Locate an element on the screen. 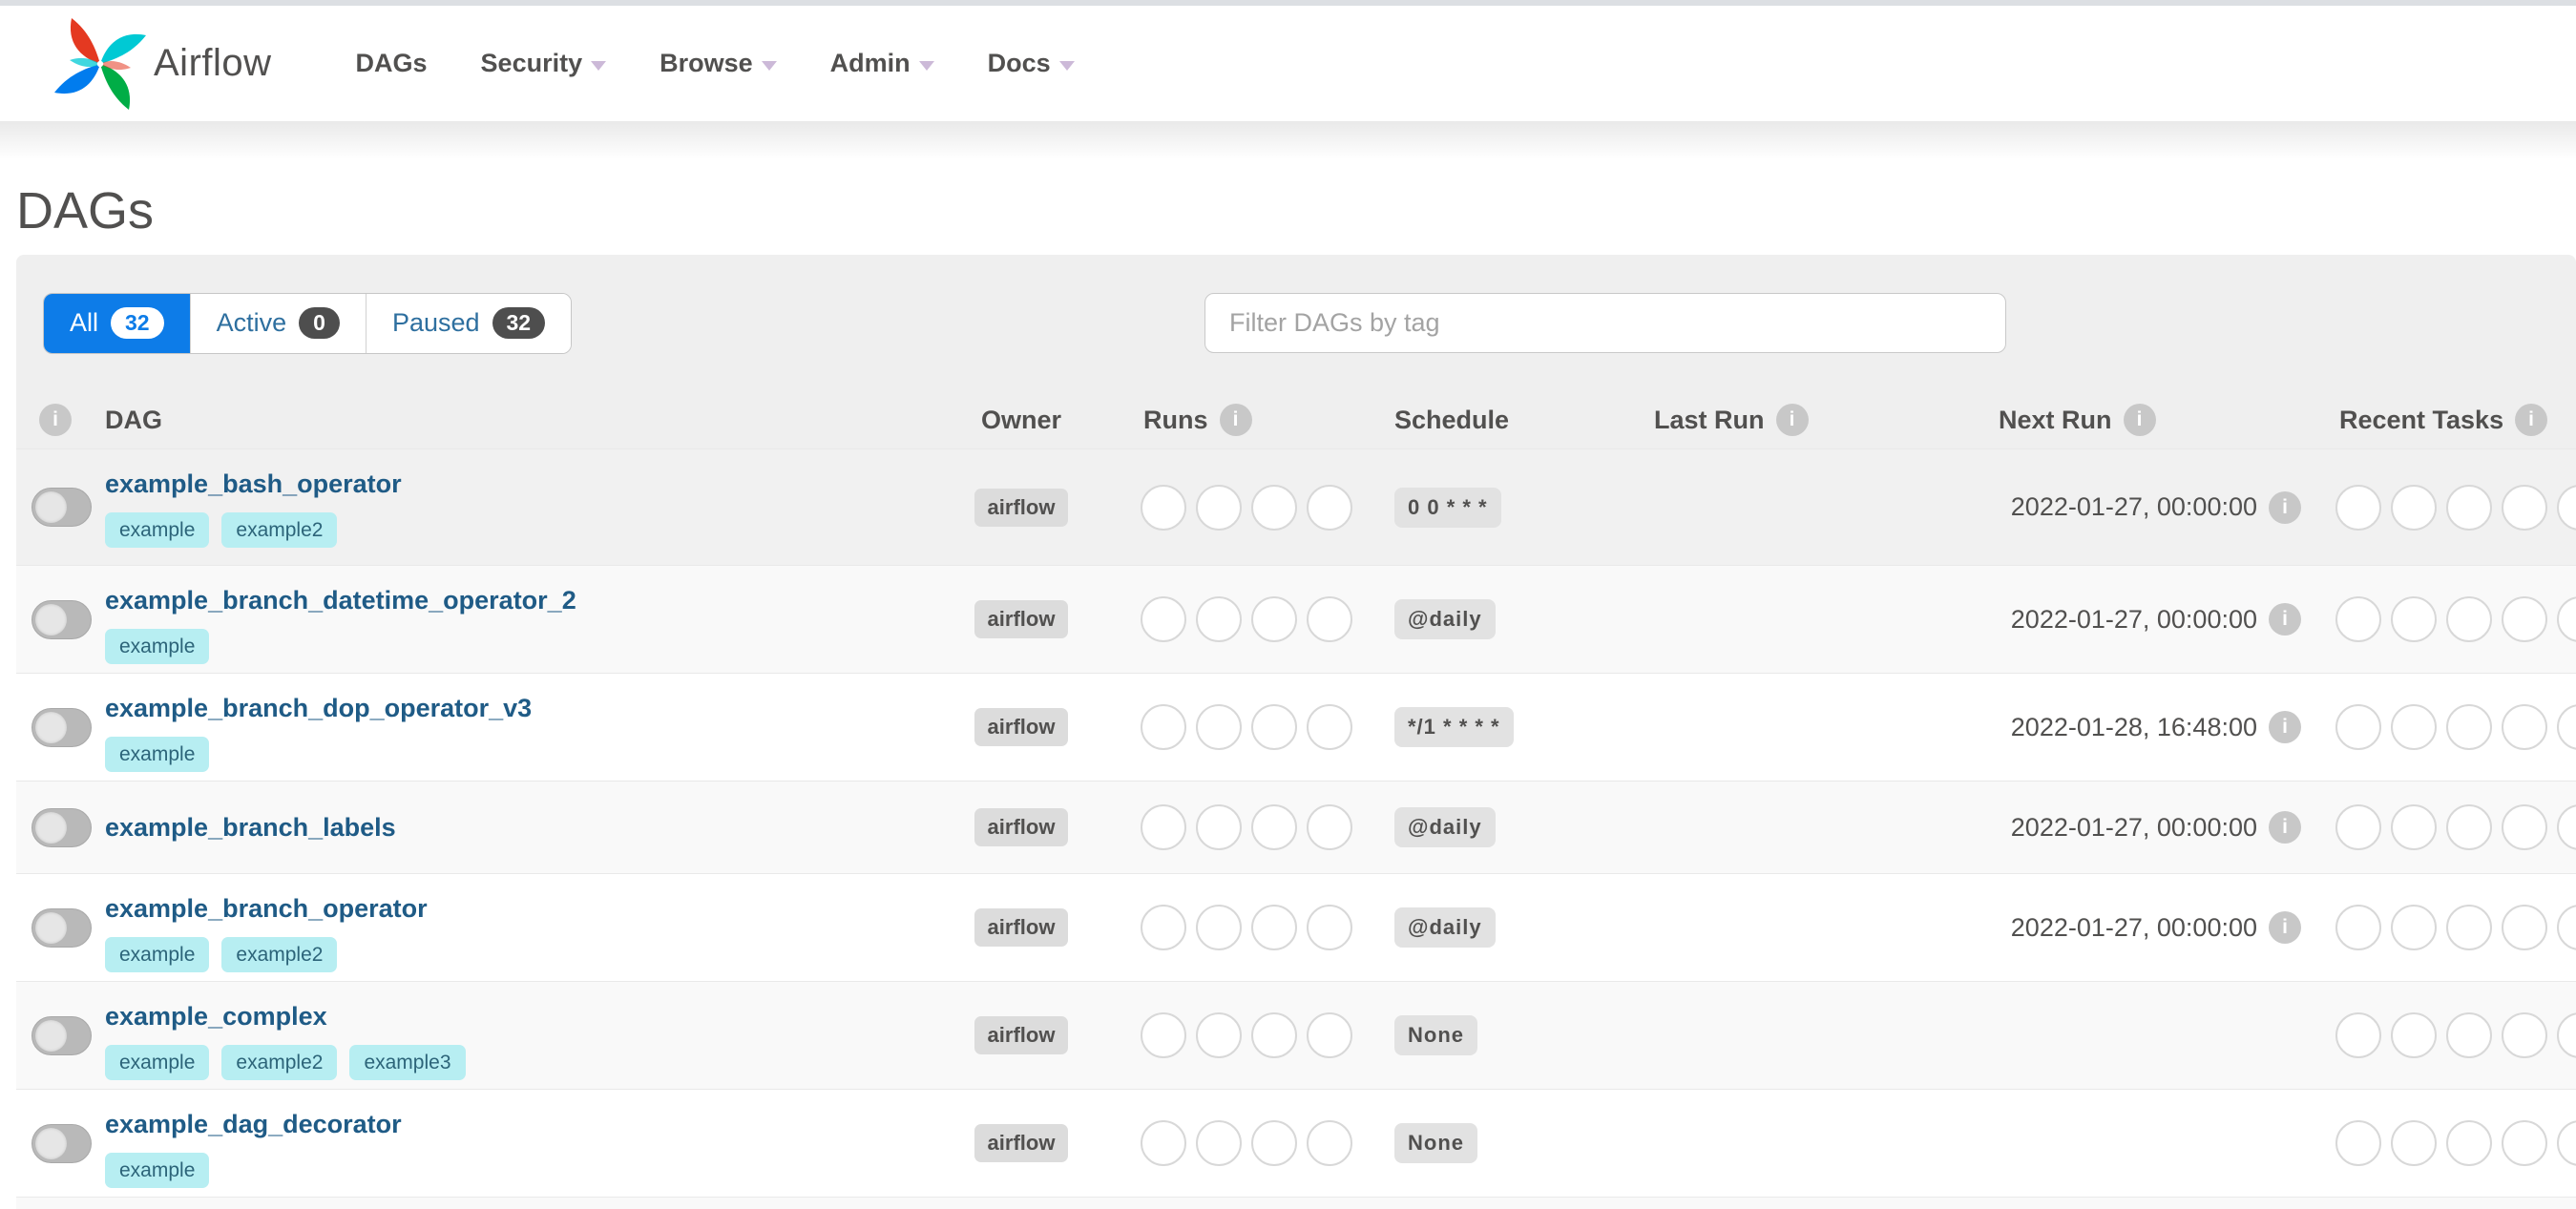 This screenshot has height=1209, width=2576. nav-item-browse: Browse is located at coordinates (718, 64).